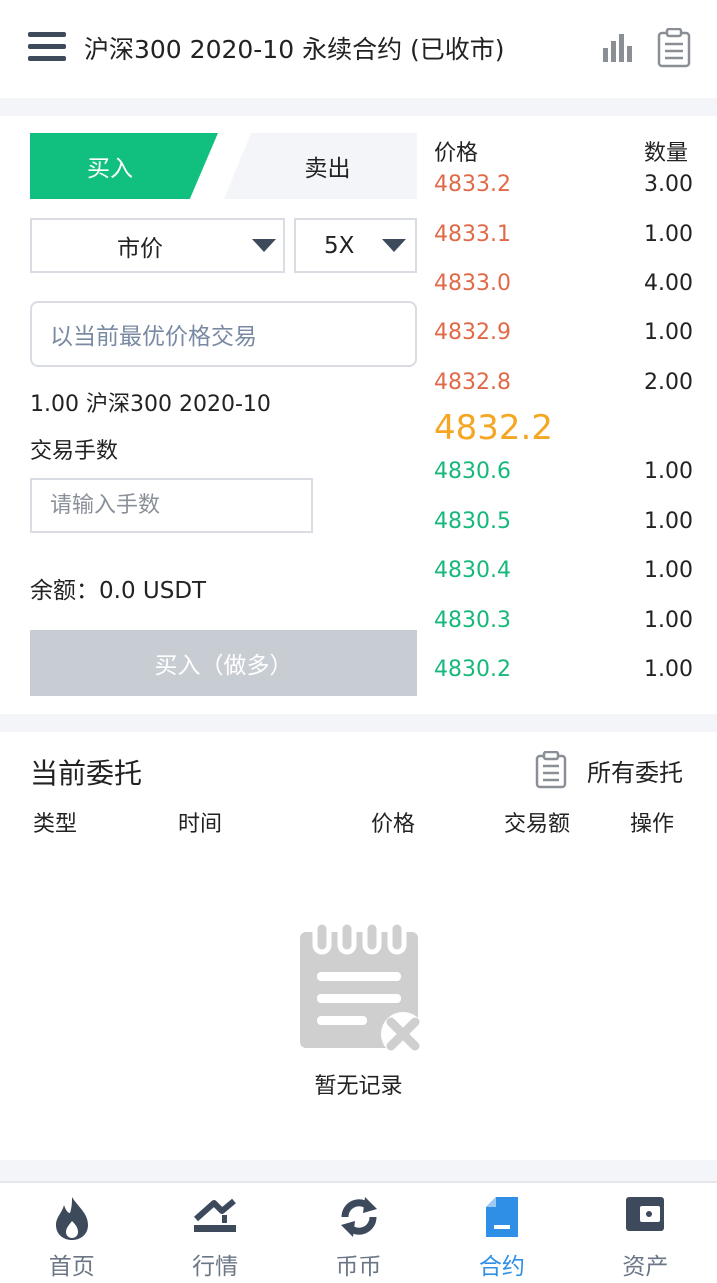 The width and height of the screenshot is (717, 1283). I want to click on all-orders-link: 所有委托, so click(609, 770).